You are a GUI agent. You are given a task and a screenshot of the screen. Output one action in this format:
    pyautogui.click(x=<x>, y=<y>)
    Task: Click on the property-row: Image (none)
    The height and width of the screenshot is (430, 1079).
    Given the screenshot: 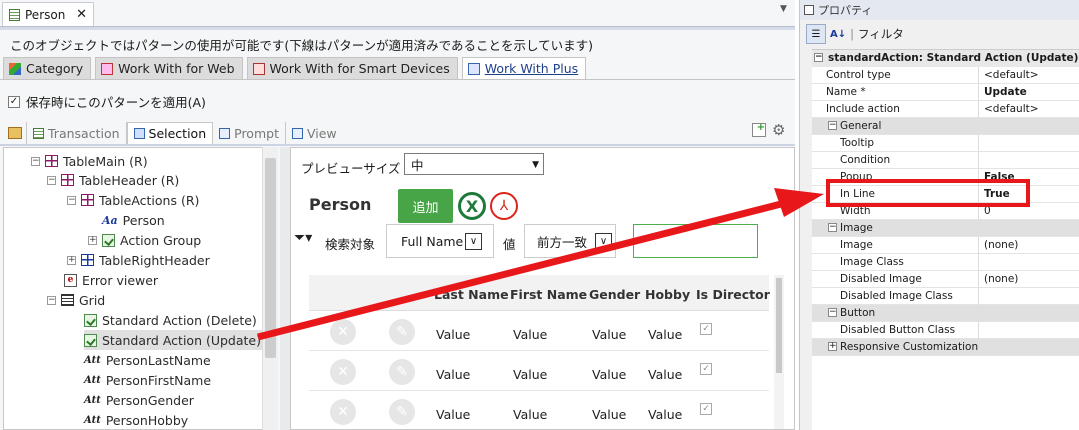 What is the action you would take?
    pyautogui.click(x=945, y=245)
    